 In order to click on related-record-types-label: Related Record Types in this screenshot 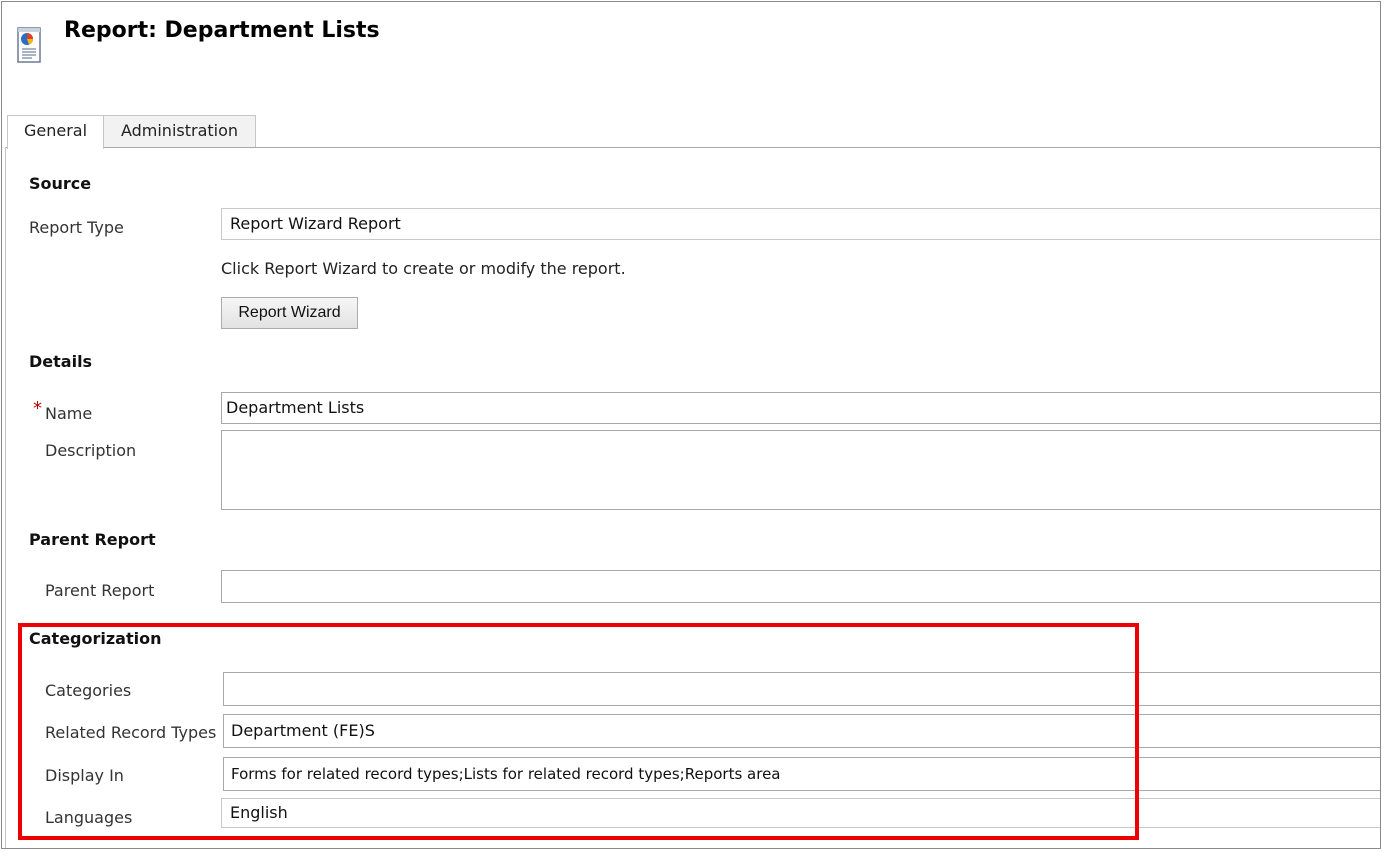, I will do `click(131, 732)`.